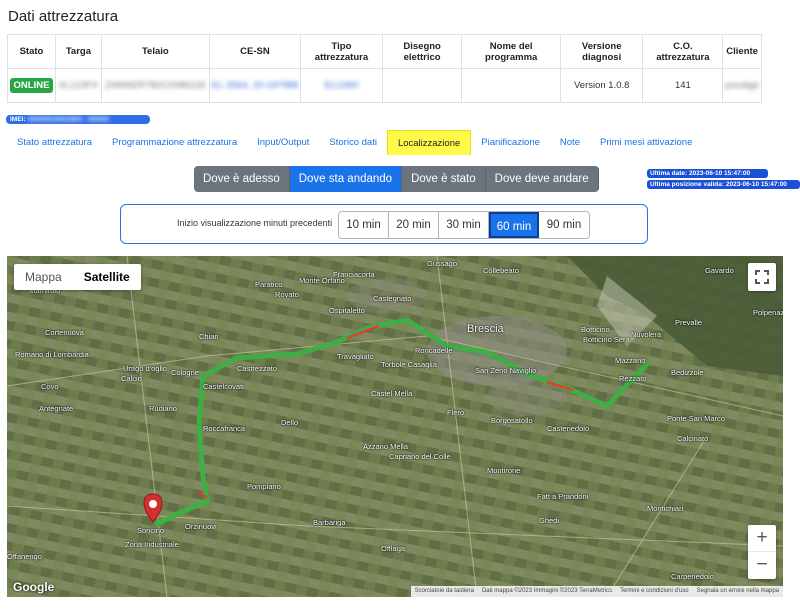 This screenshot has height=612, width=800. What do you see at coordinates (768, 312) in the screenshot?
I see `place-label: Polpenazze del Garda` at bounding box center [768, 312].